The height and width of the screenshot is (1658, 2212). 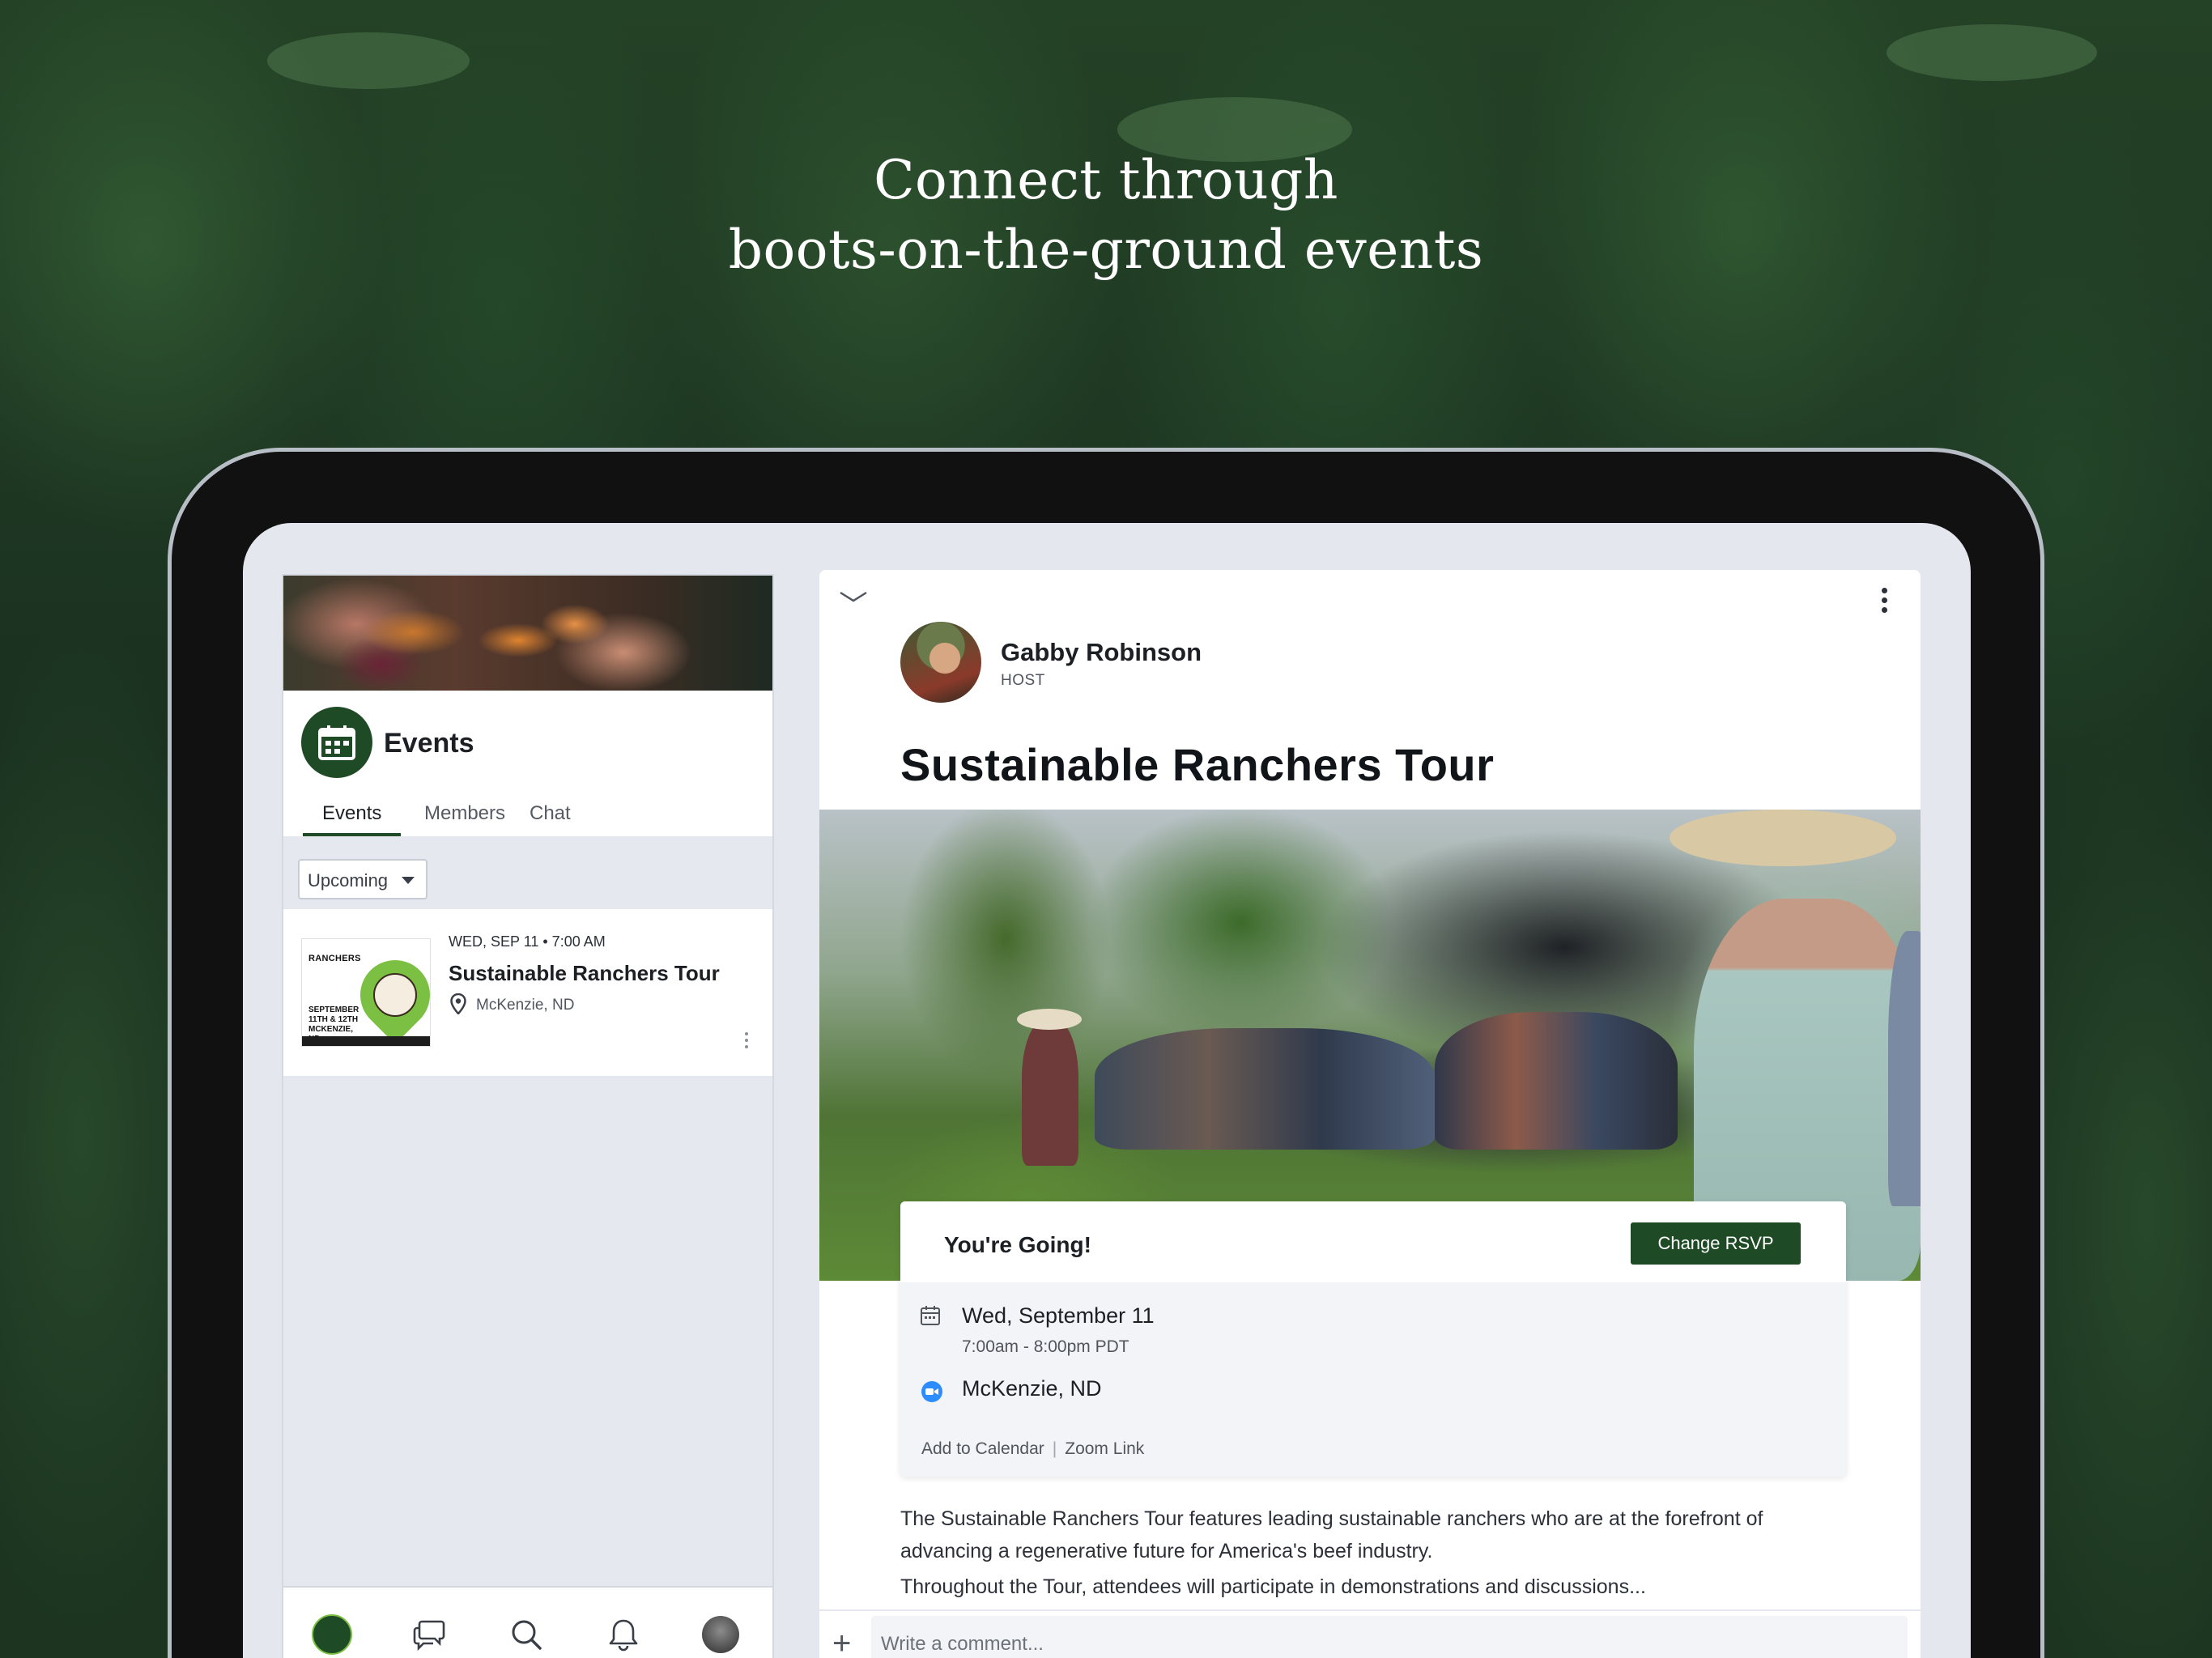 What do you see at coordinates (353, 819) in the screenshot?
I see `tab-events: Events` at bounding box center [353, 819].